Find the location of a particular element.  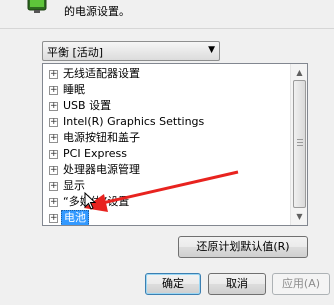

tree-item-label: Intel(R) Graphics Settings is located at coordinates (134, 121).